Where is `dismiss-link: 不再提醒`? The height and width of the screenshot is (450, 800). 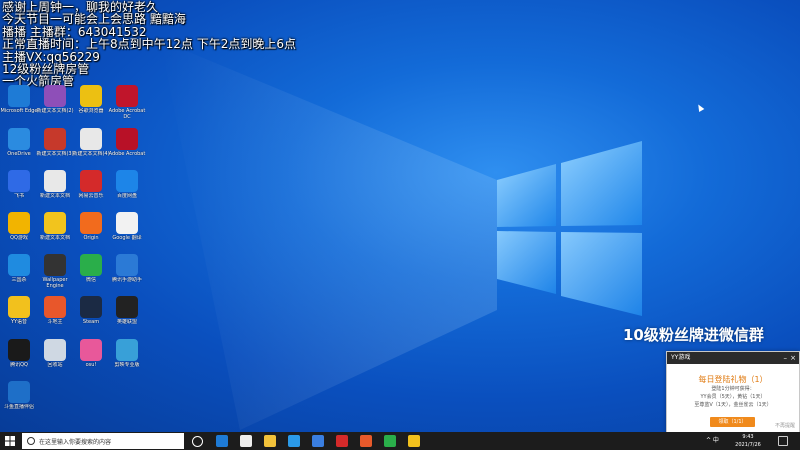 dismiss-link: 不再提醒 is located at coordinates (785, 425).